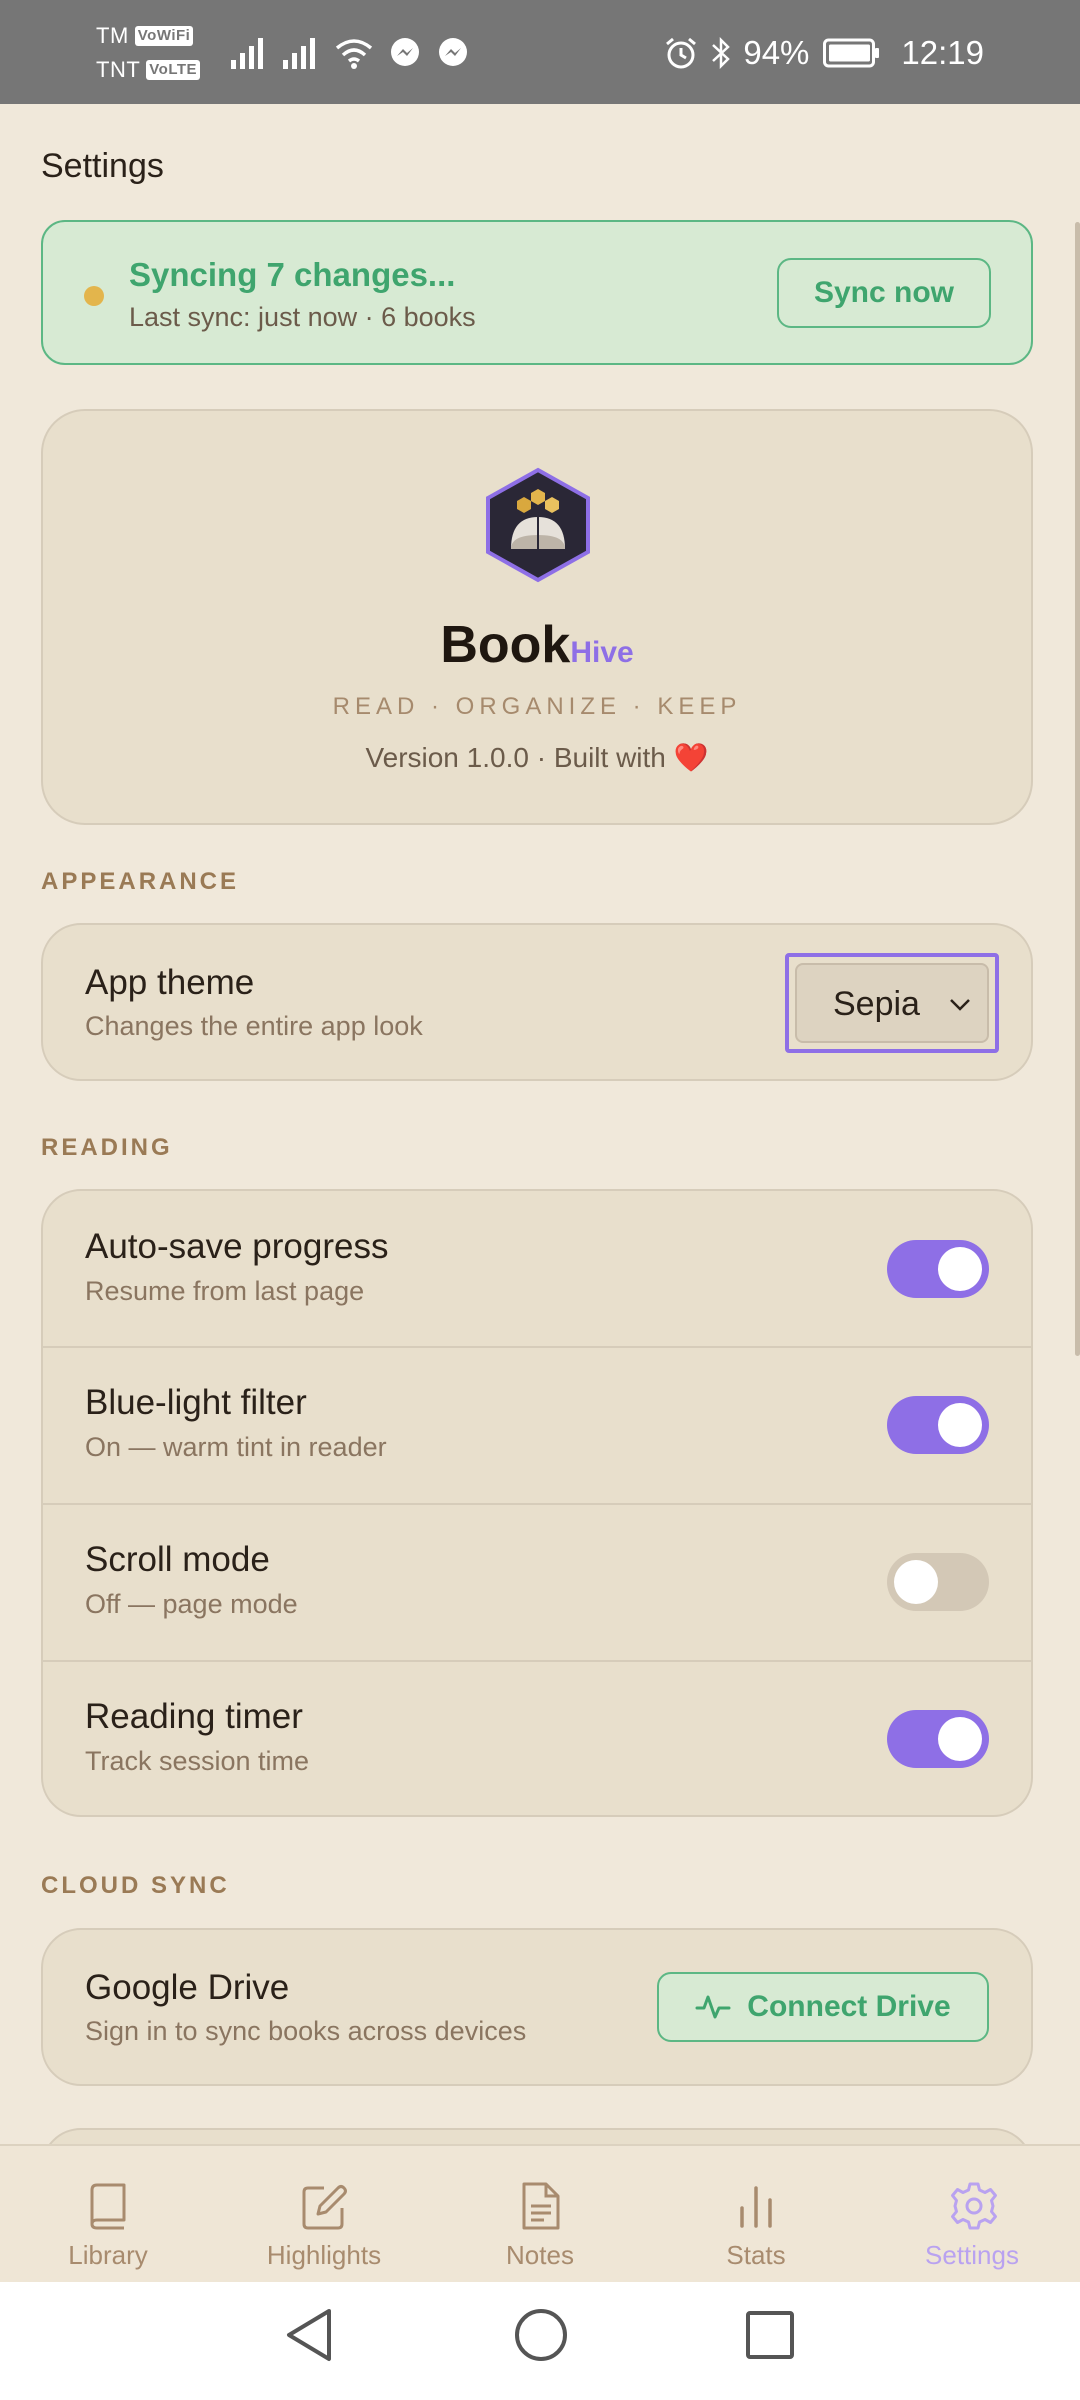  Describe the element at coordinates (756, 2206) in the screenshot. I see `bar-chart-icon` at that location.